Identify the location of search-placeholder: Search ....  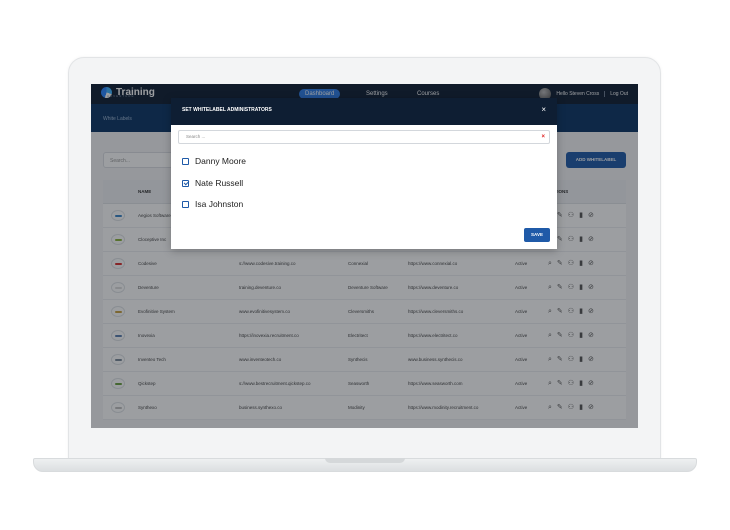
(196, 136).